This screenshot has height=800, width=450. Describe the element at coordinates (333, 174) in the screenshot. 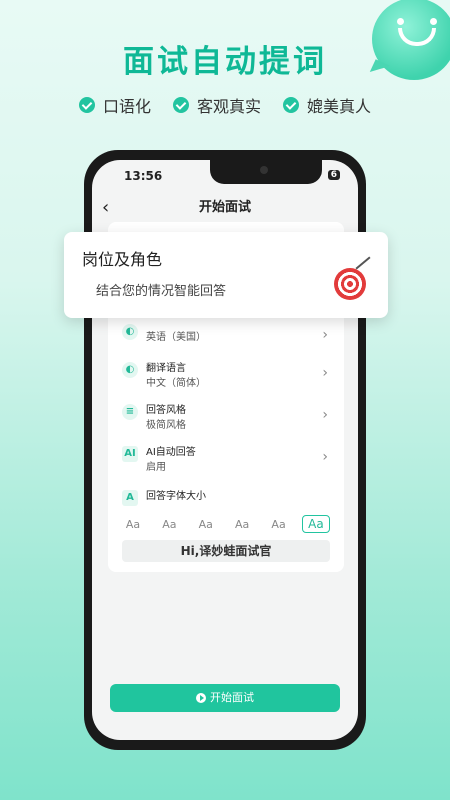

I see `battery-icon: 6` at that location.